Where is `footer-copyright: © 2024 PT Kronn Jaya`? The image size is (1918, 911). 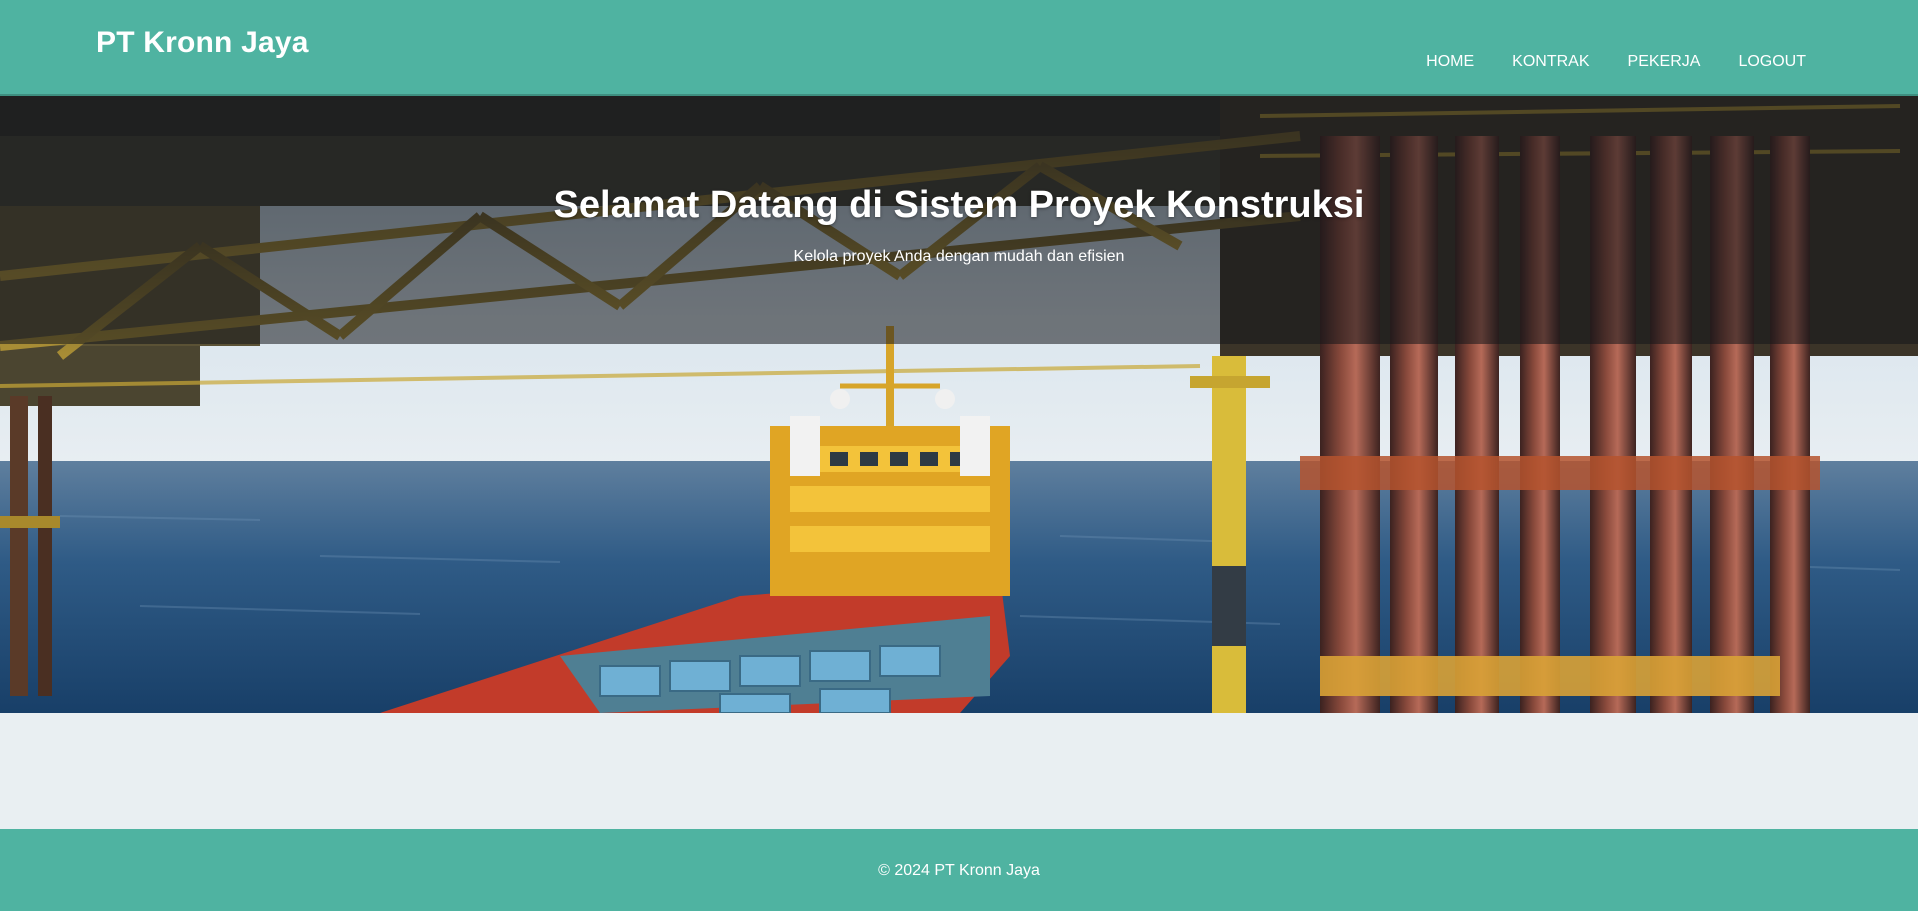 footer-copyright: © 2024 PT Kronn Jaya is located at coordinates (959, 870).